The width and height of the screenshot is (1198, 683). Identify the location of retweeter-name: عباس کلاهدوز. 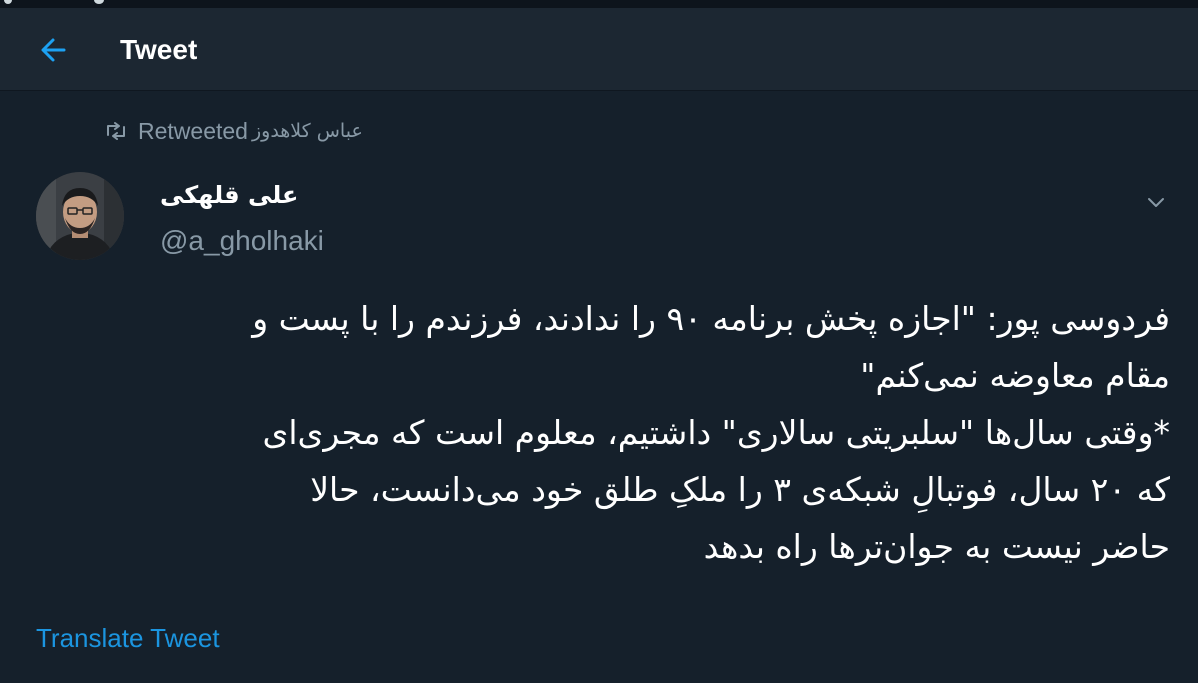
(307, 131).